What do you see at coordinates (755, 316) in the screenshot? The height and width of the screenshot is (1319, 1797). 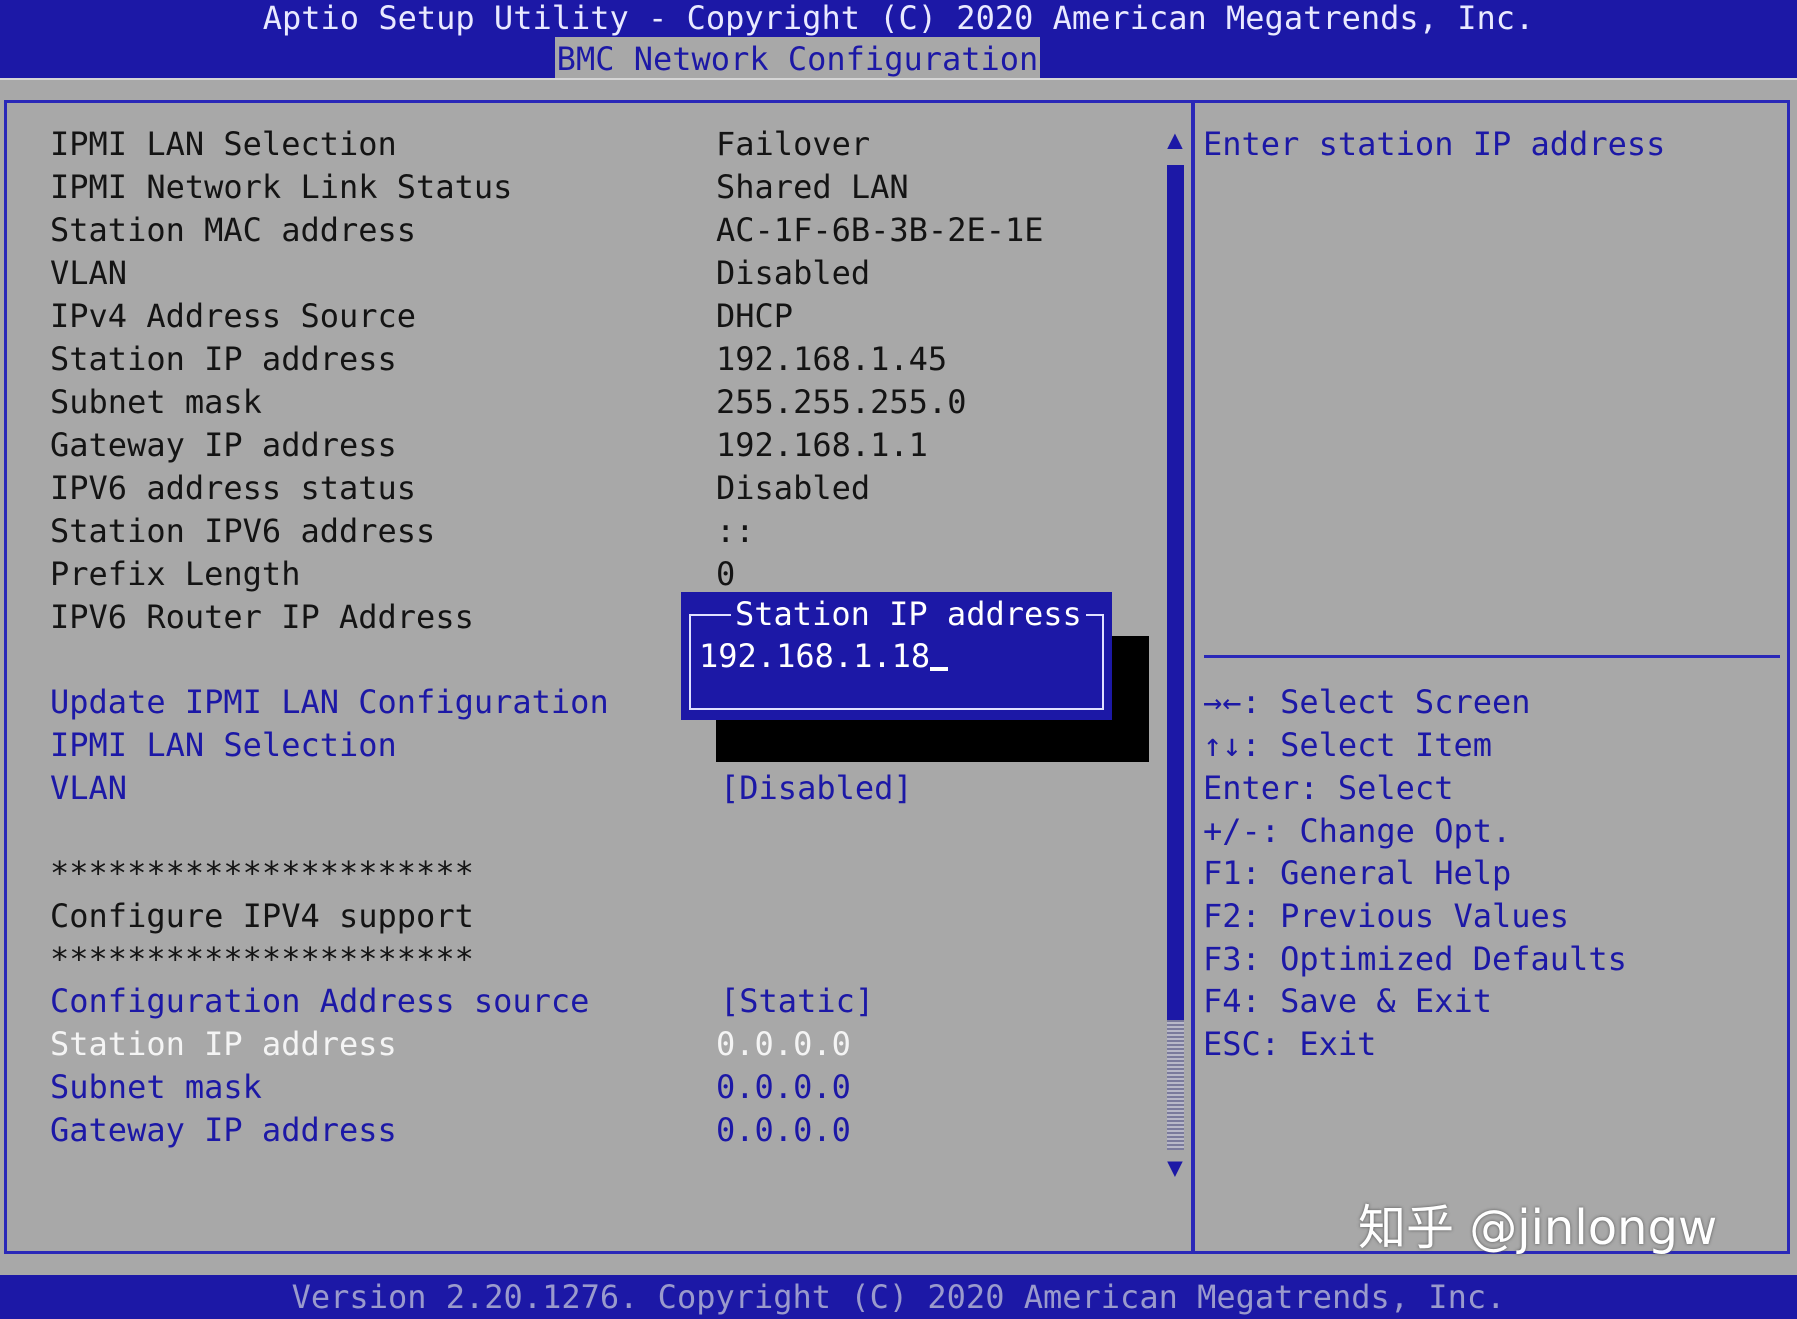 I see `value-ipv4-address-source: DHCP` at bounding box center [755, 316].